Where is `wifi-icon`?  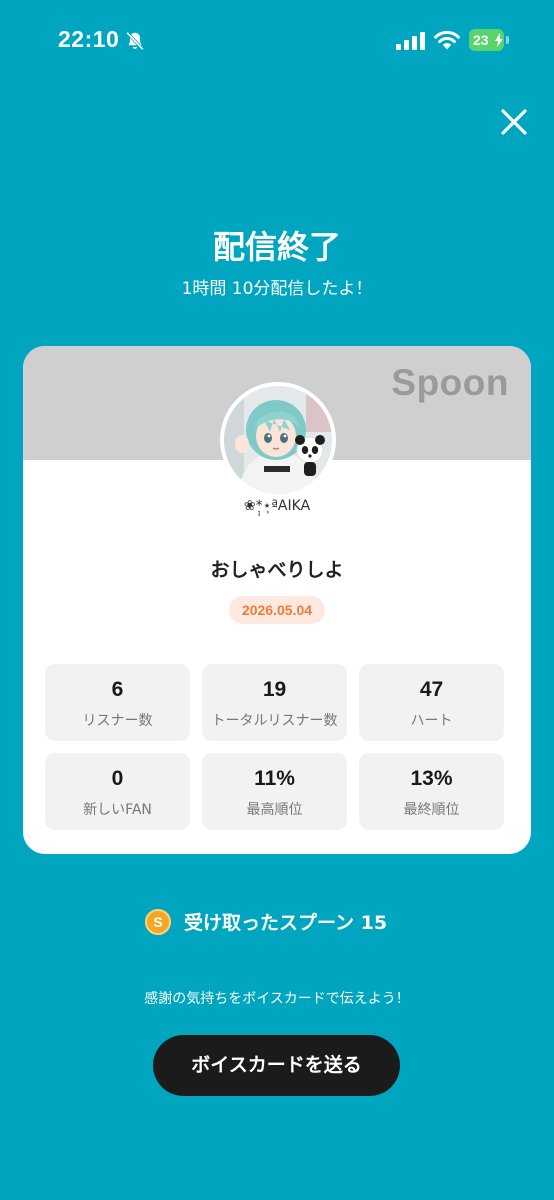 wifi-icon is located at coordinates (447, 40).